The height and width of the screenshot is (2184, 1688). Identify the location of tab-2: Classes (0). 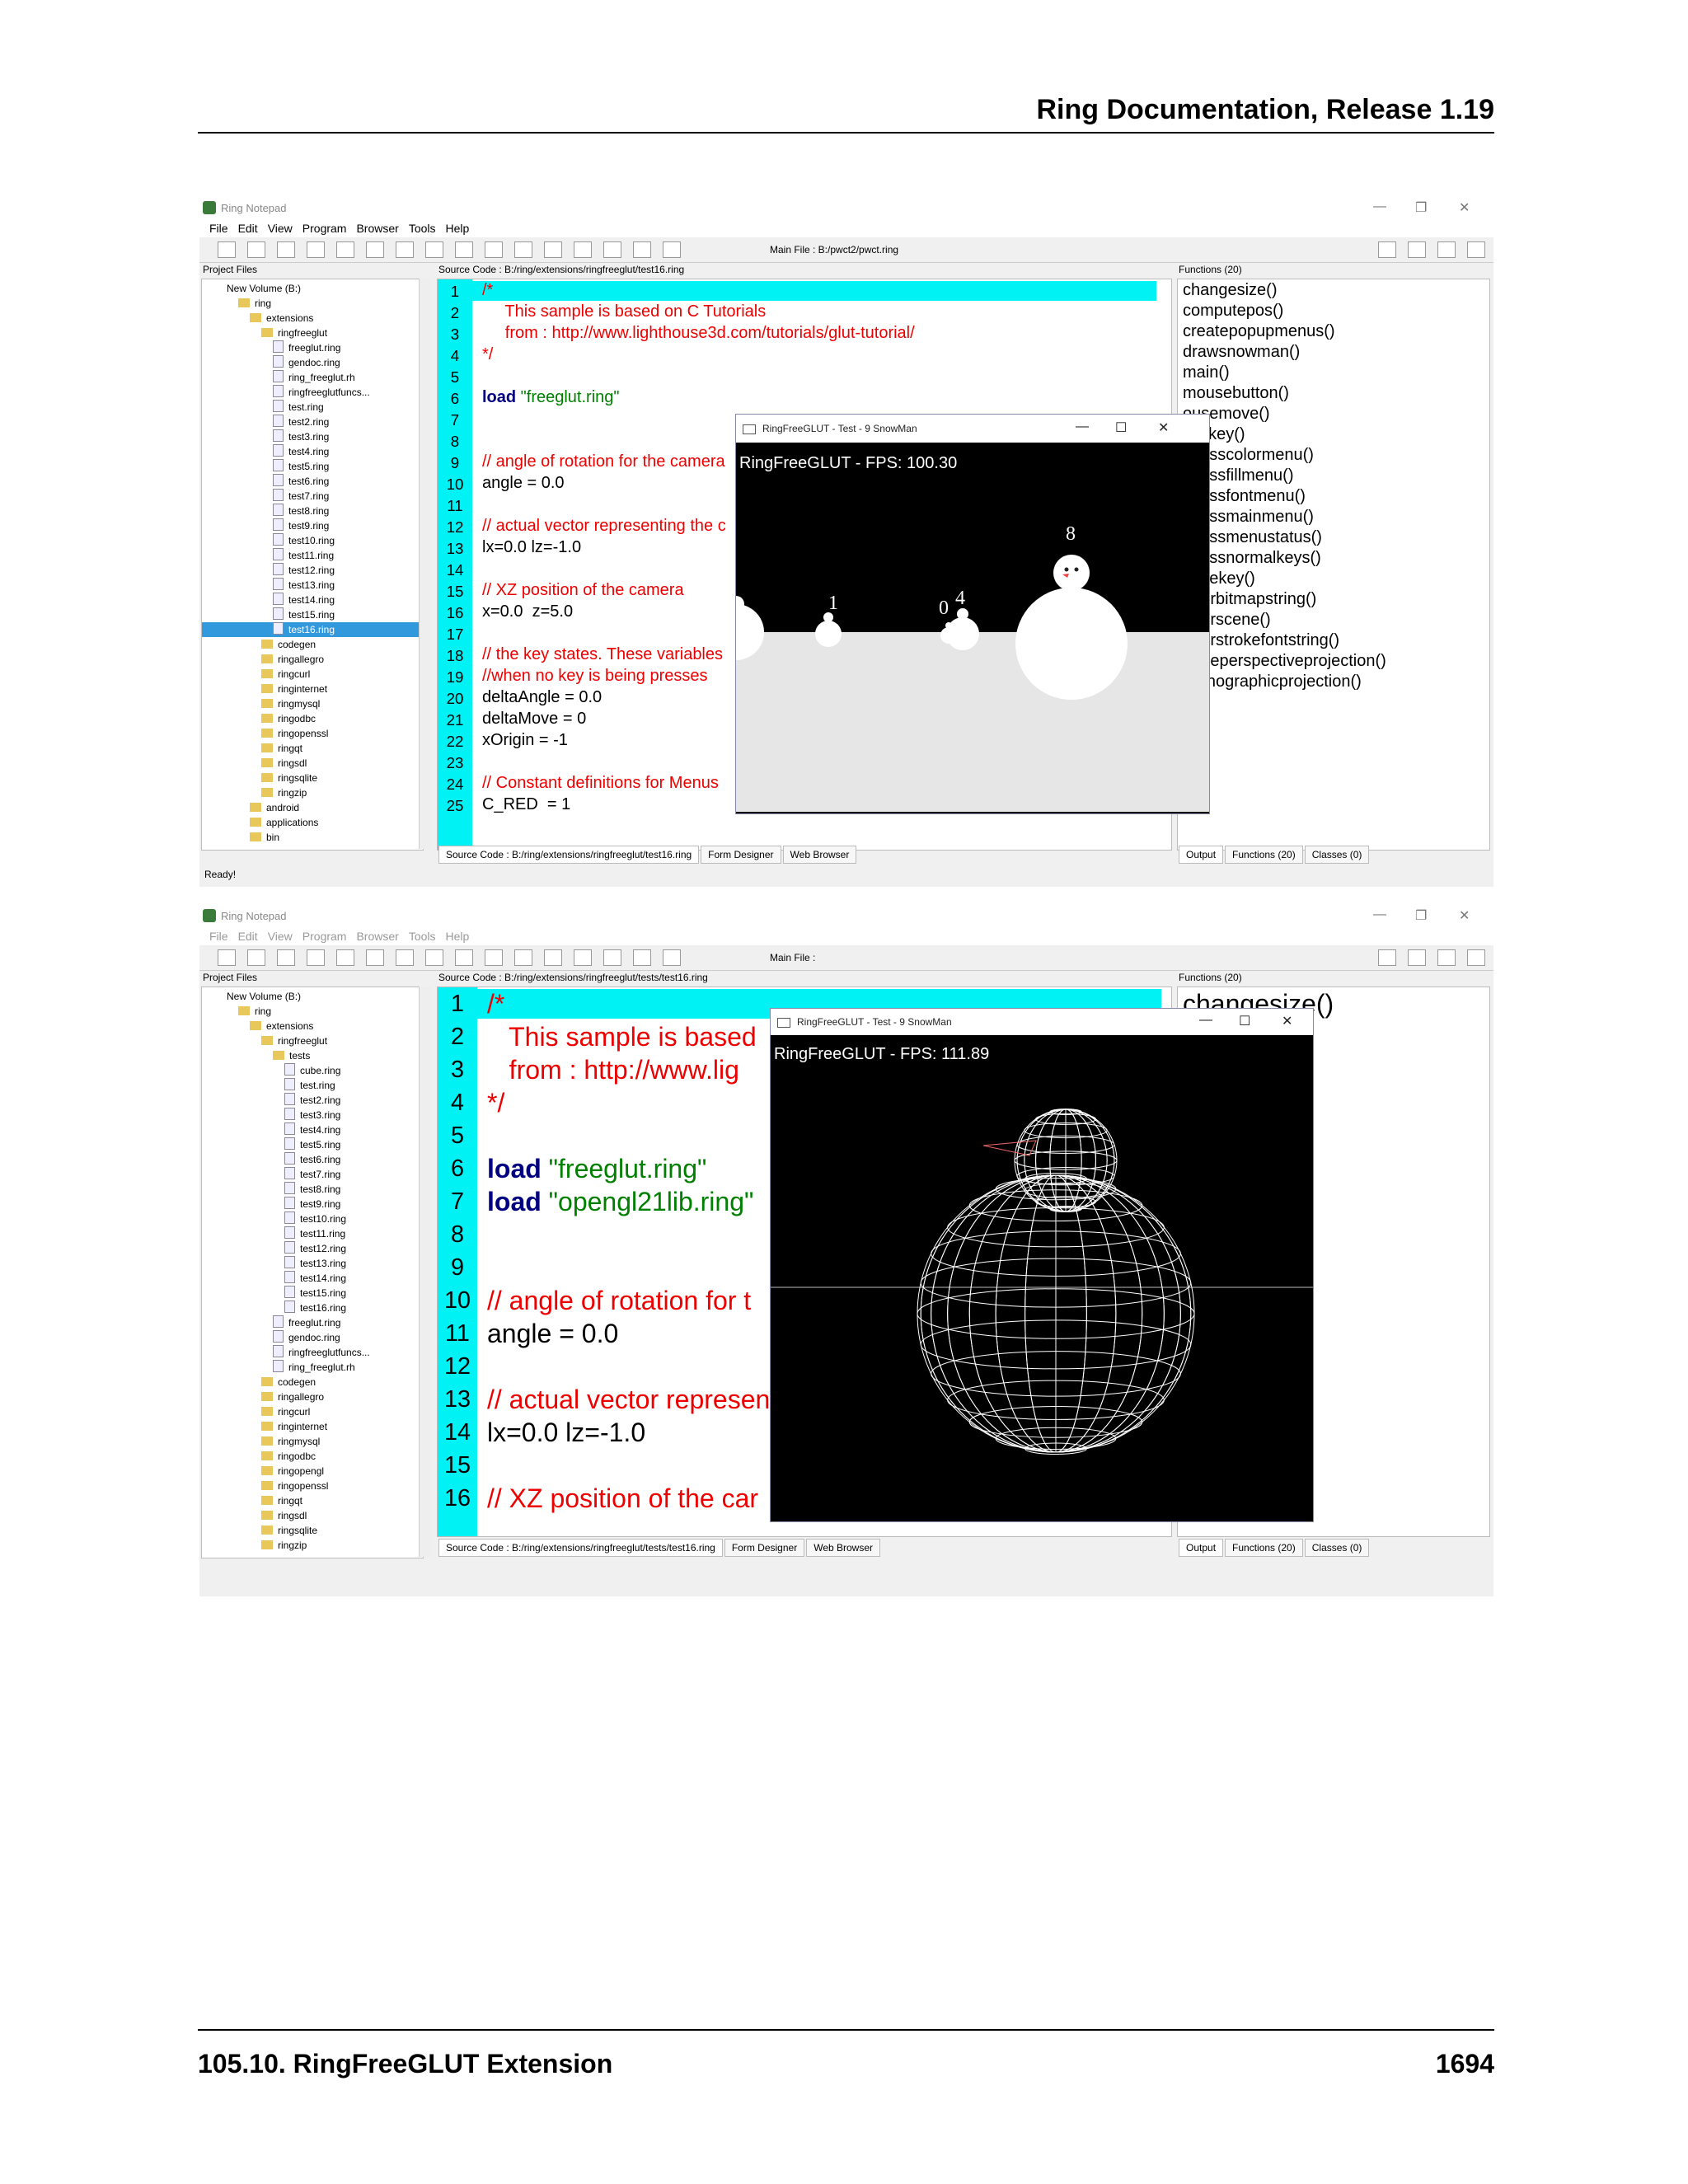
(1337, 855).